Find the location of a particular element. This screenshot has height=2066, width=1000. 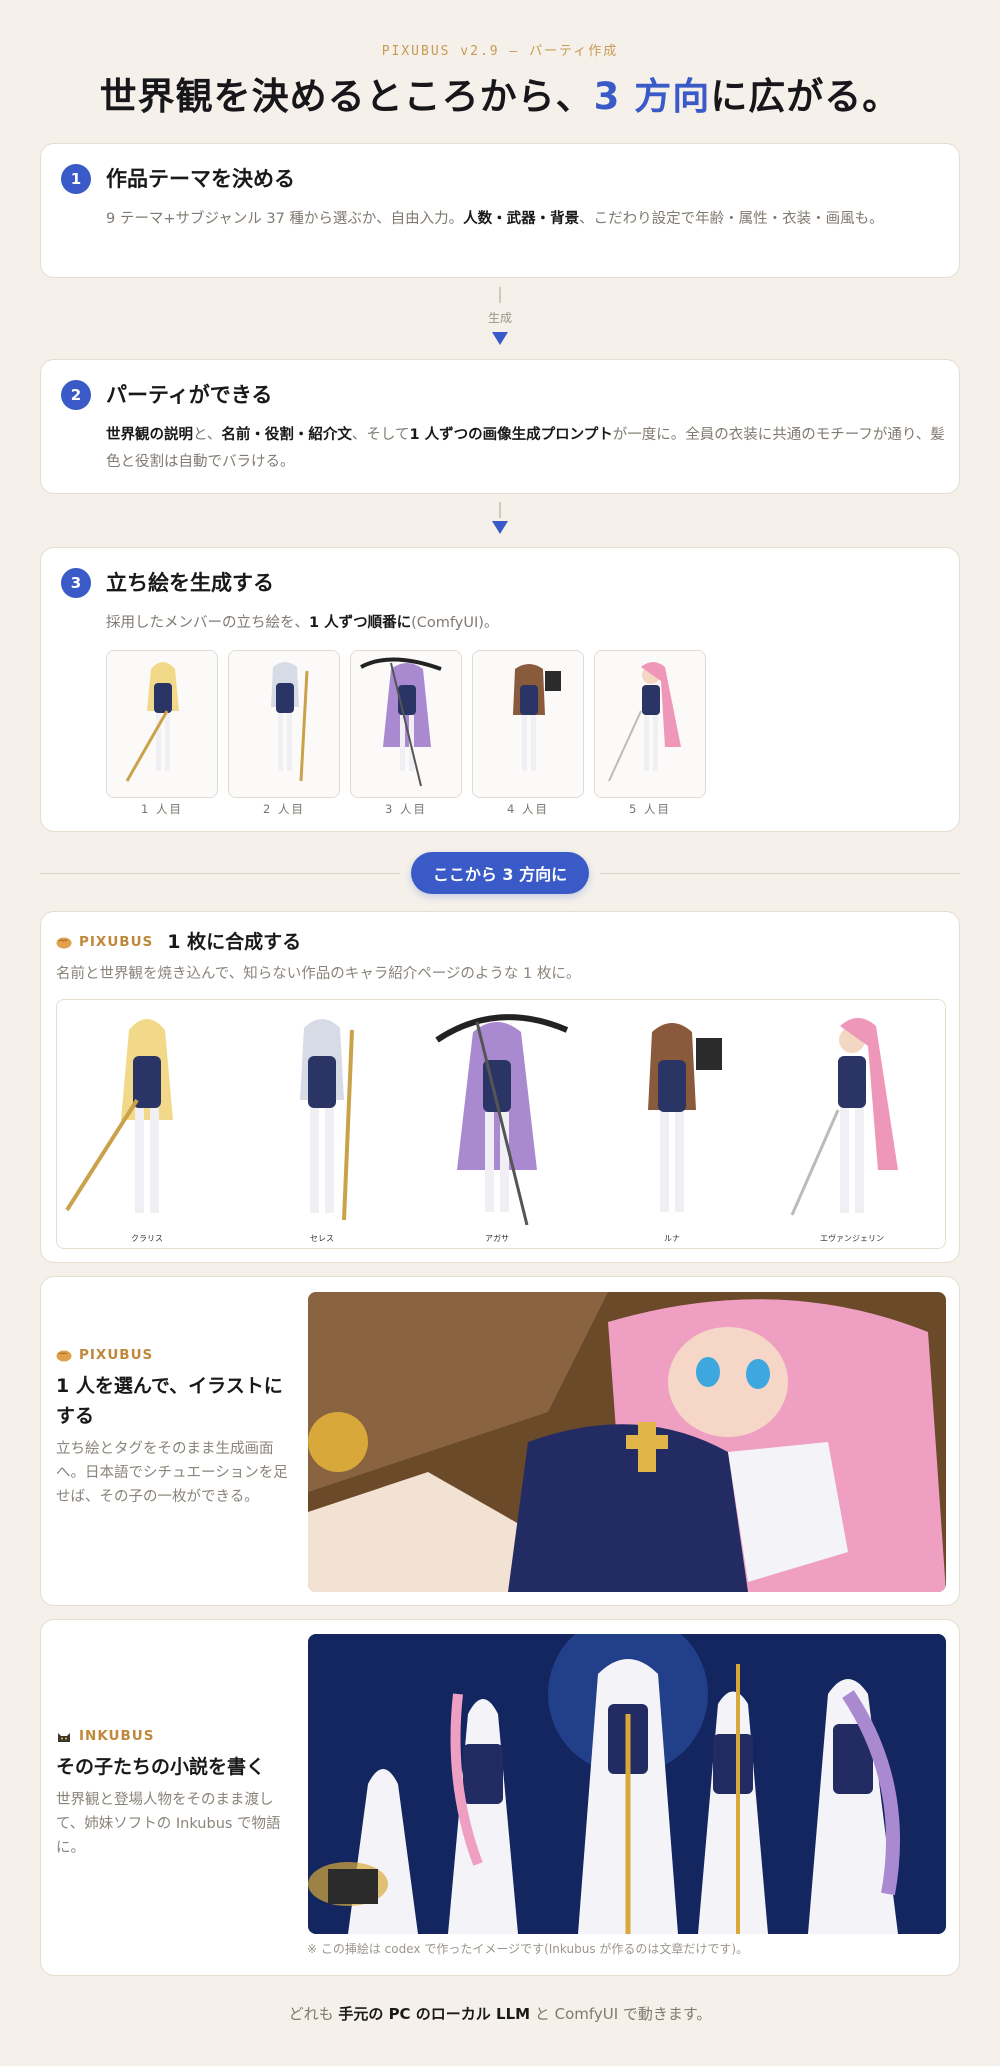

option-description: 世界観と登場人物をそのまま渡して、姉妹ソフトの Inkubus で物語に。 is located at coordinates (168, 1824).